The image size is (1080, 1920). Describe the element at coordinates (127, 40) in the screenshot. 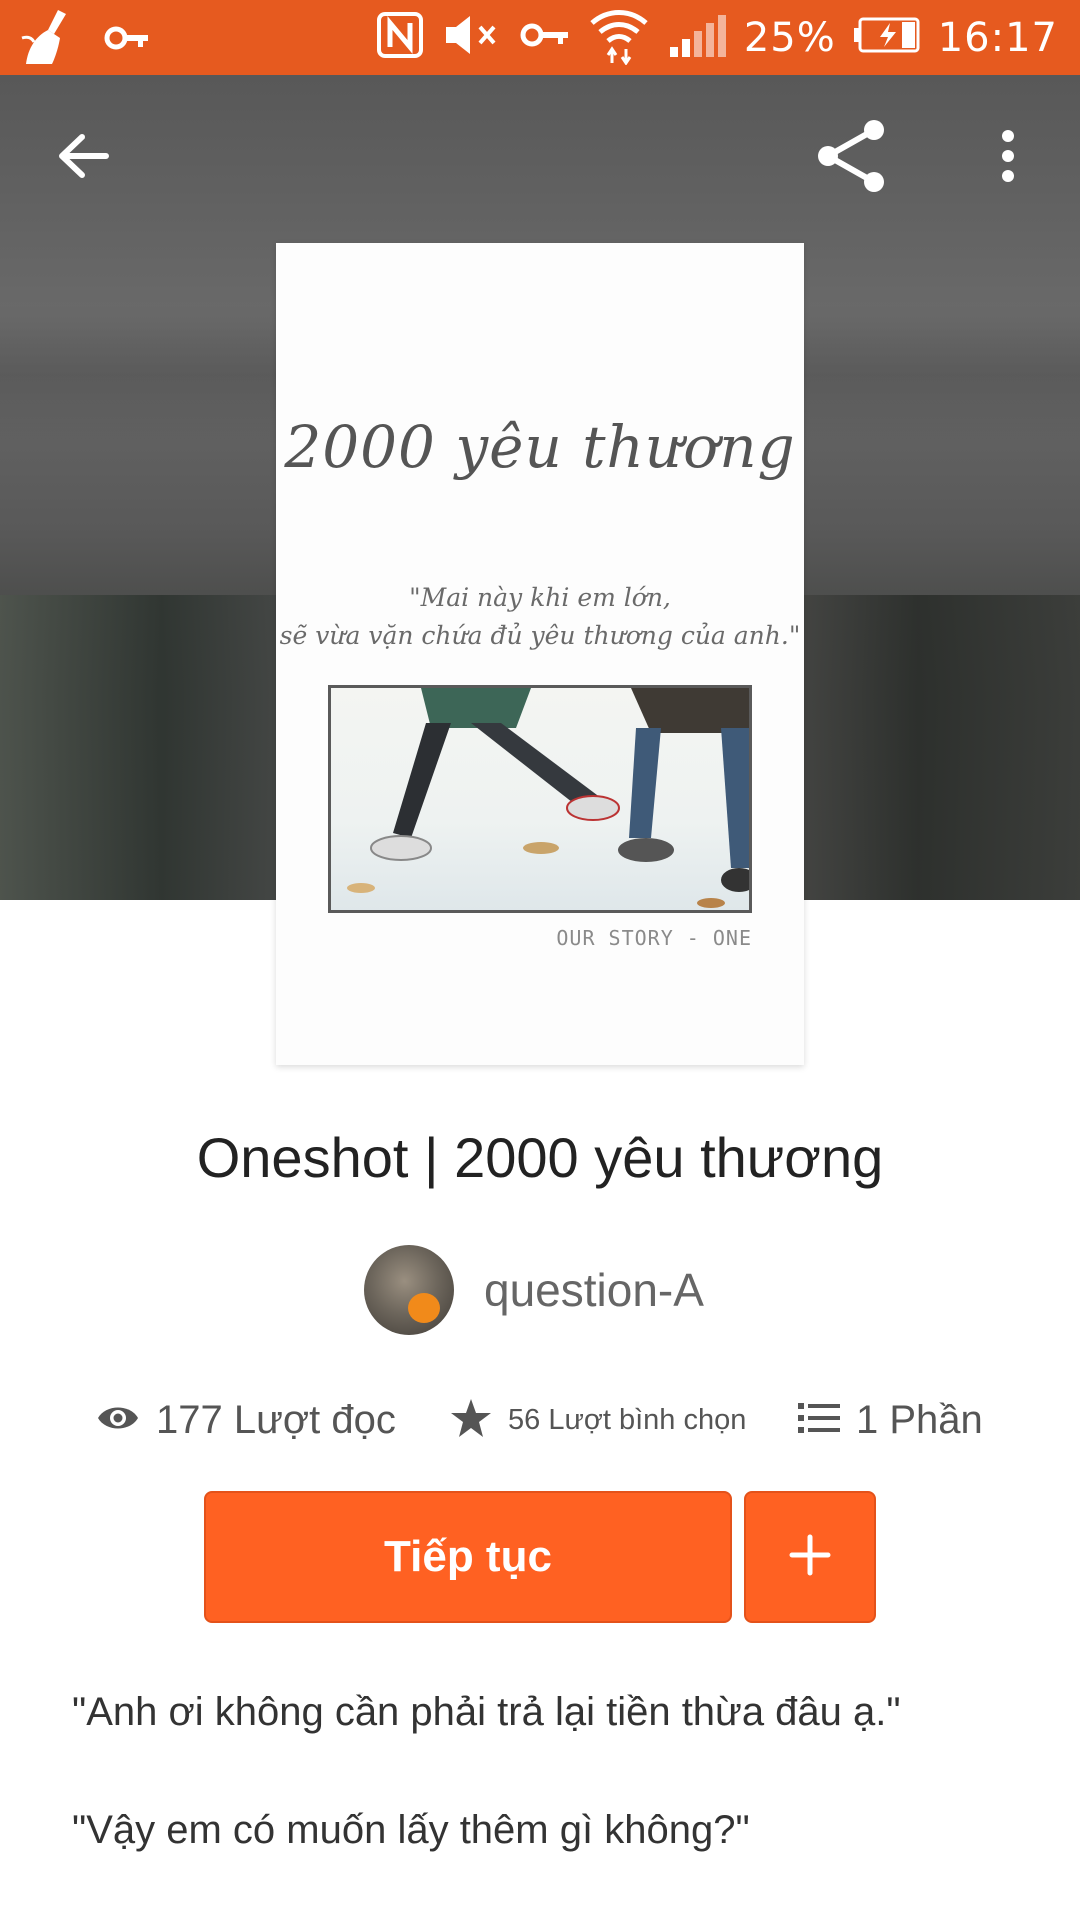

I see `key-icon` at that location.